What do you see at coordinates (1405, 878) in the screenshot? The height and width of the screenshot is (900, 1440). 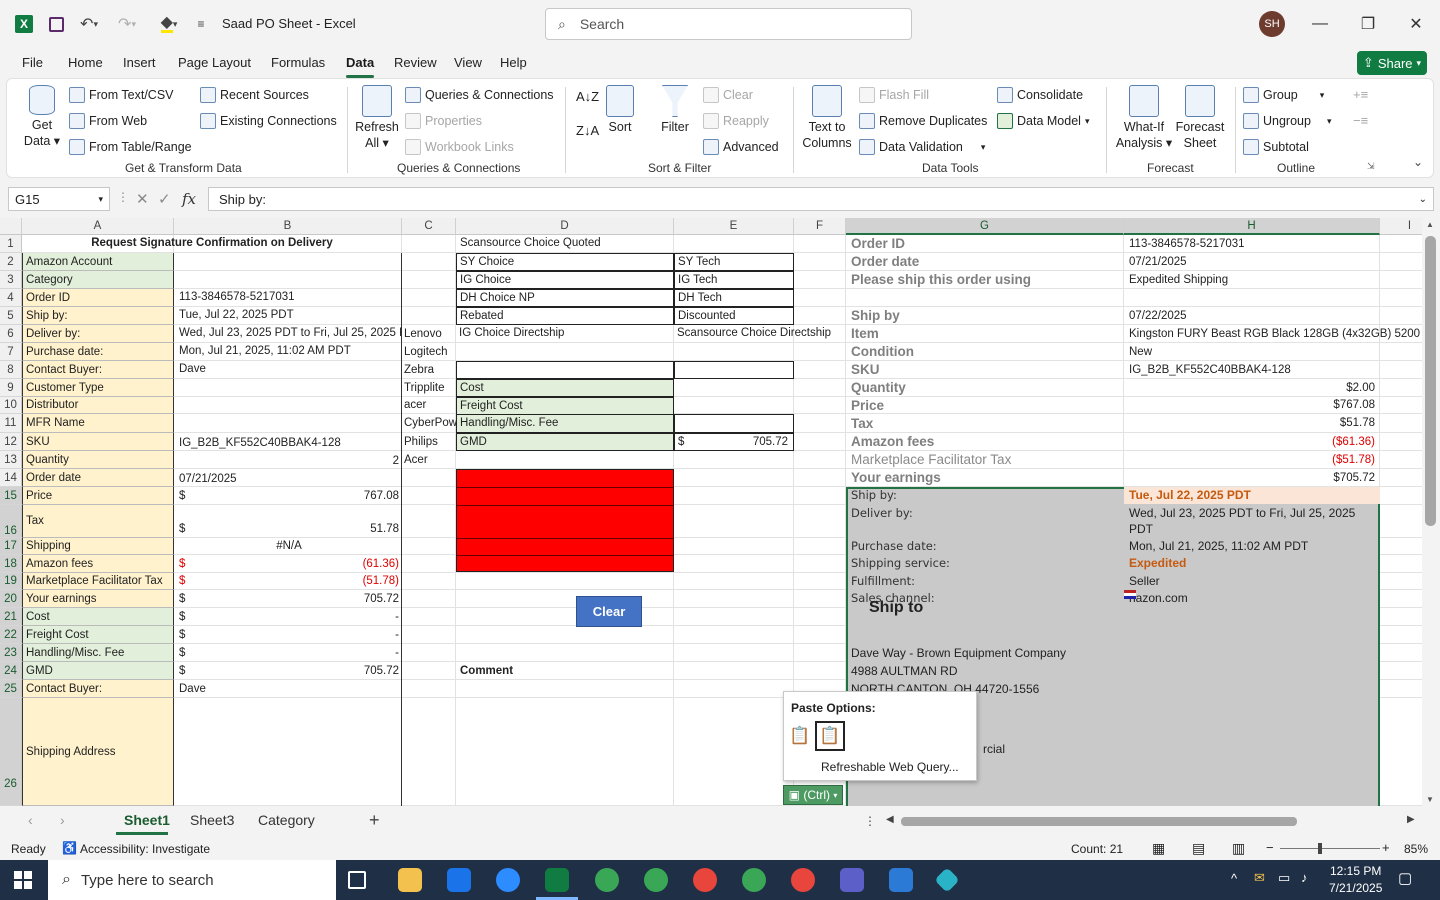 I see `notifications-icon: ▢` at bounding box center [1405, 878].